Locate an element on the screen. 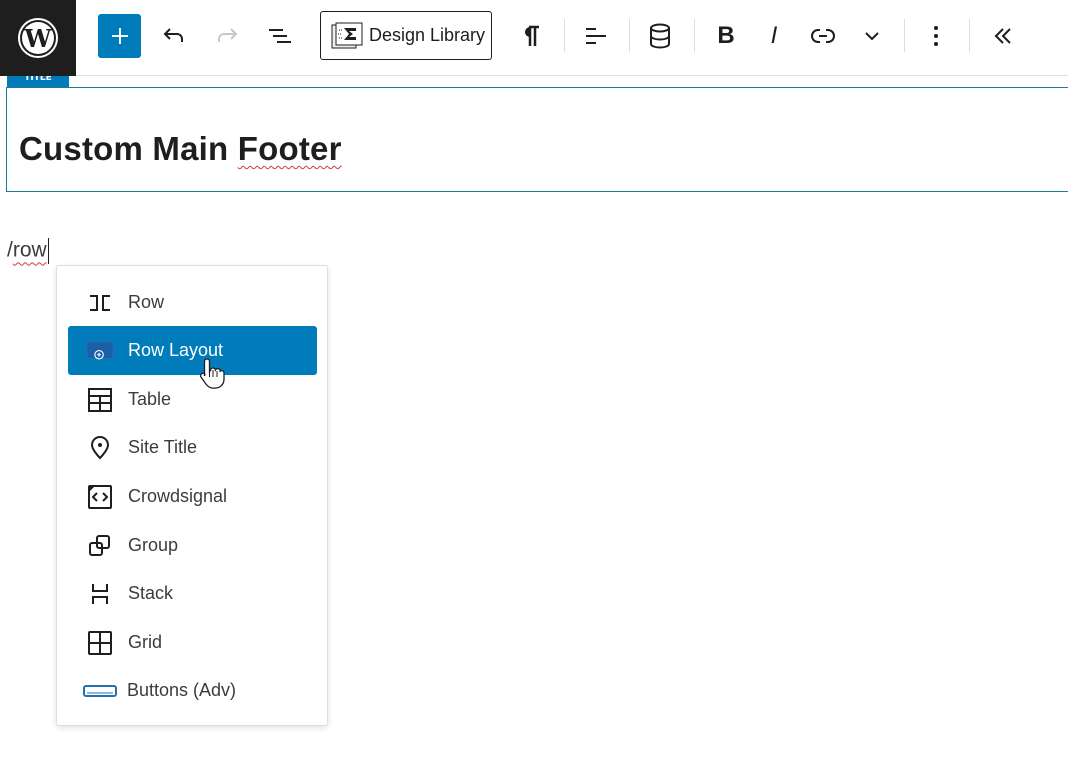 The image size is (1068, 765). inserter-item-label: Crowdsignal is located at coordinates (178, 496).